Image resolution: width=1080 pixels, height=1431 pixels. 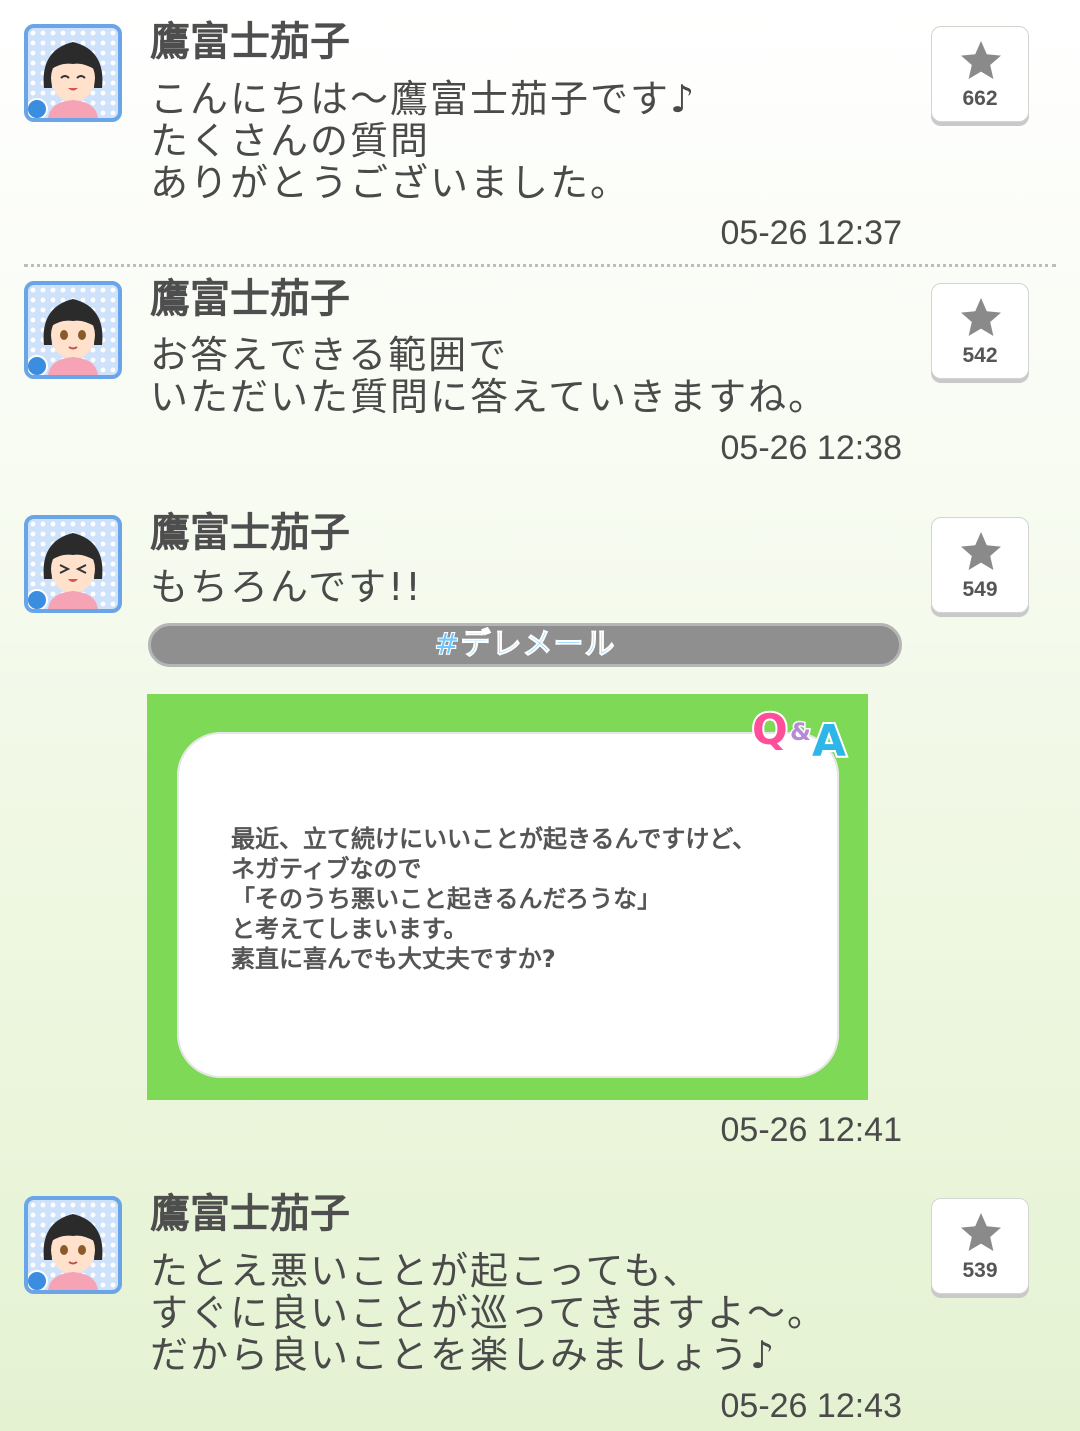 I want to click on divider, so click(x=540, y=265).